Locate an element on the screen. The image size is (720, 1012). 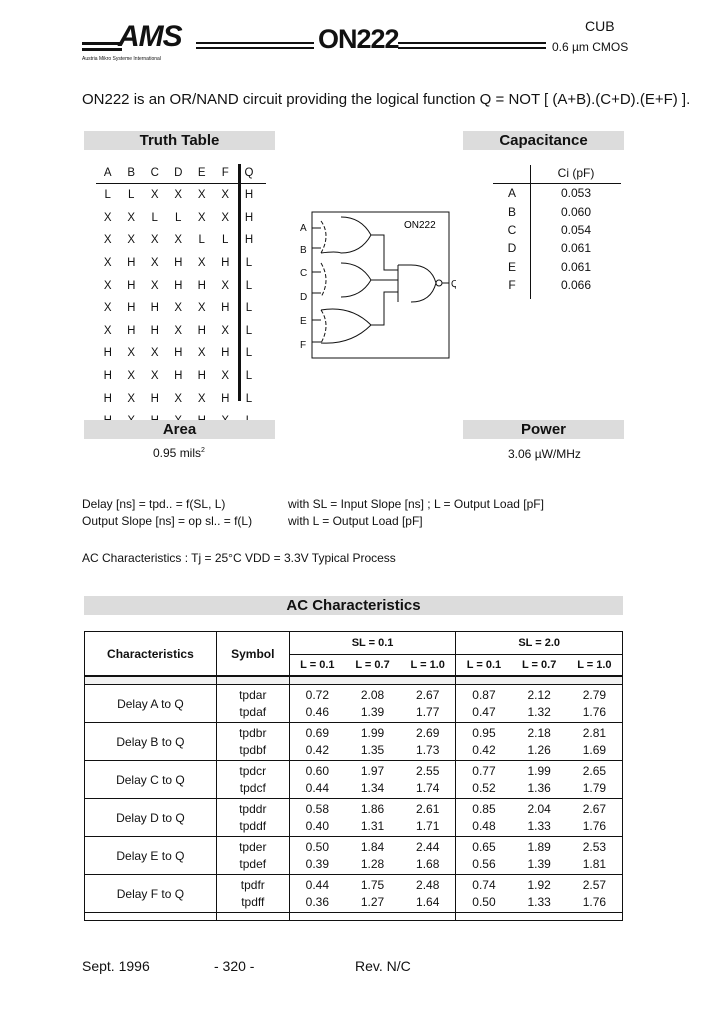
or-gate-2-input-arc is located at coordinates (323, 280).